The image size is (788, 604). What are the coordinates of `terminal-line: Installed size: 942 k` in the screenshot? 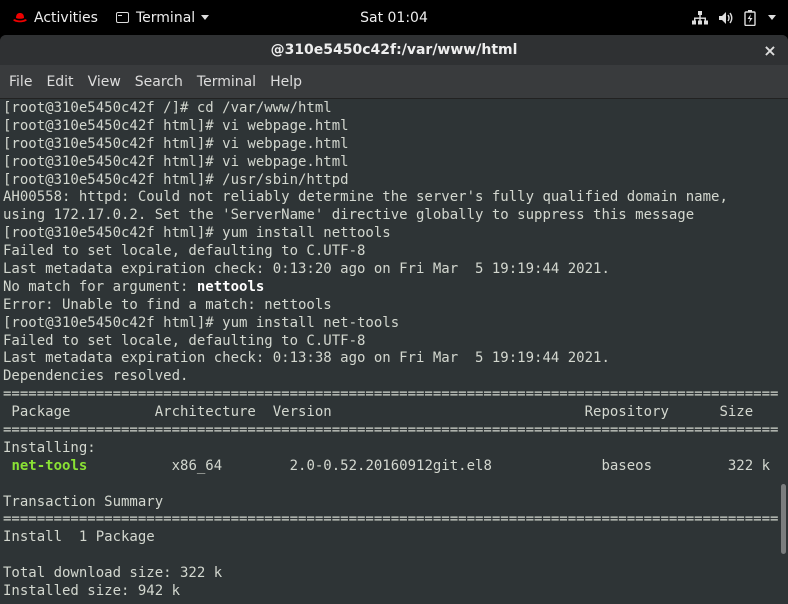 It's located at (92, 591).